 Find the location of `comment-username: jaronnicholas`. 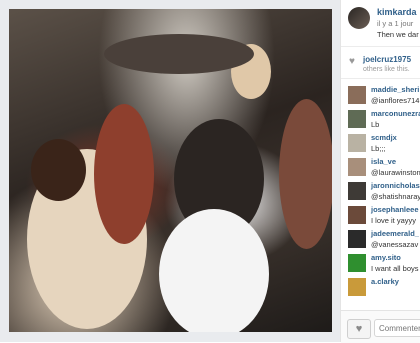

comment-username: jaronnicholas is located at coordinates (395, 185).